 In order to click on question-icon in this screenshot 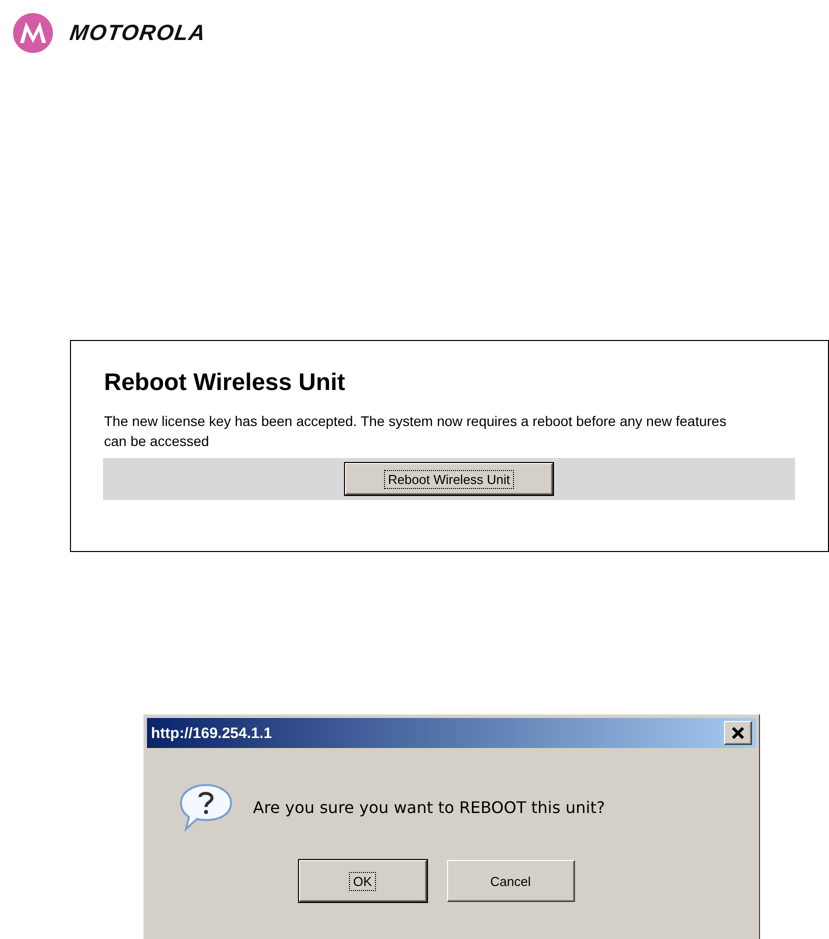, I will do `click(206, 807)`.